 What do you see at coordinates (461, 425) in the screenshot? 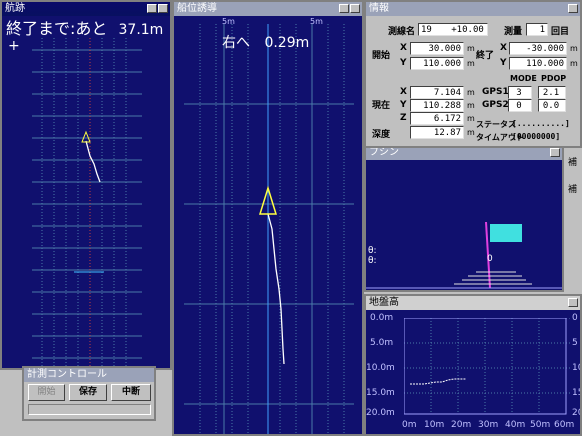
I see `x-tick-2: 20m` at bounding box center [461, 425].